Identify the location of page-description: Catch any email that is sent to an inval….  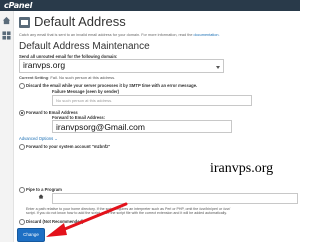
(158, 35).